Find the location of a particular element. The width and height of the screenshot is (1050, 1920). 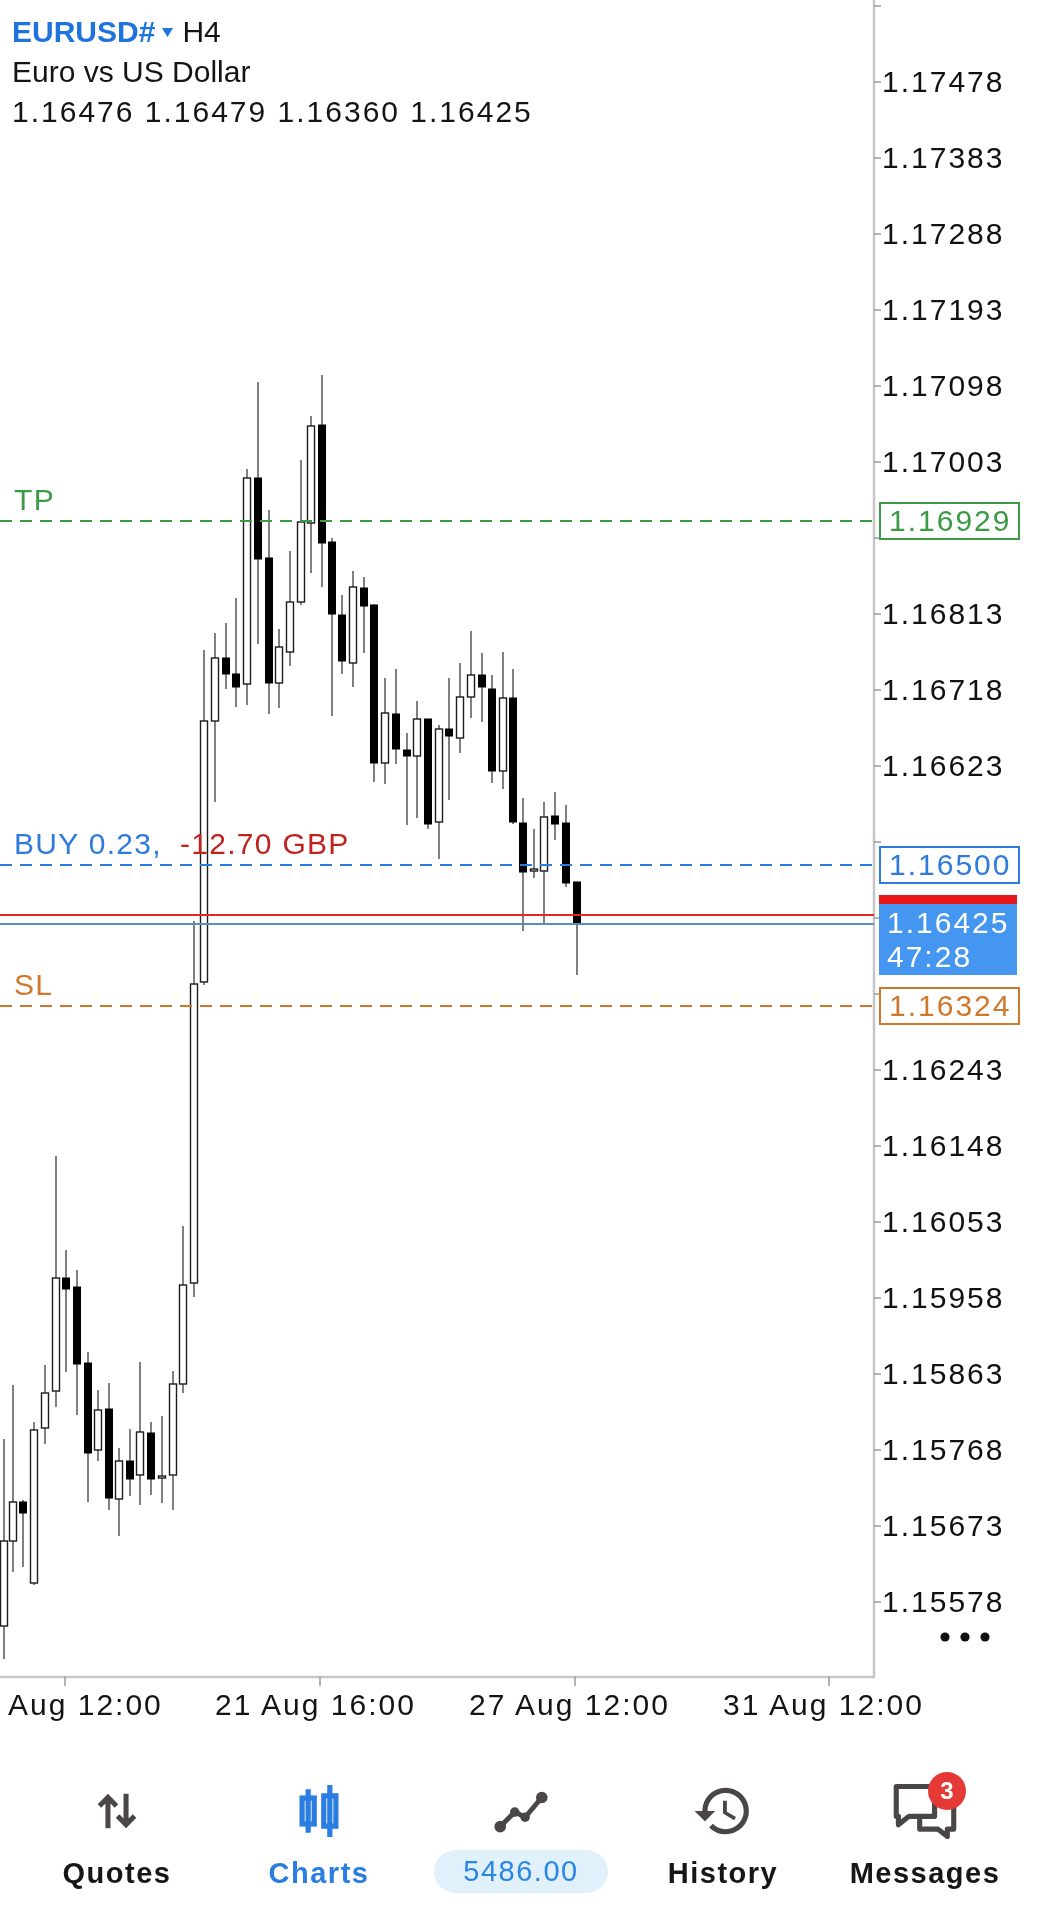

caret-icon is located at coordinates (168, 32).